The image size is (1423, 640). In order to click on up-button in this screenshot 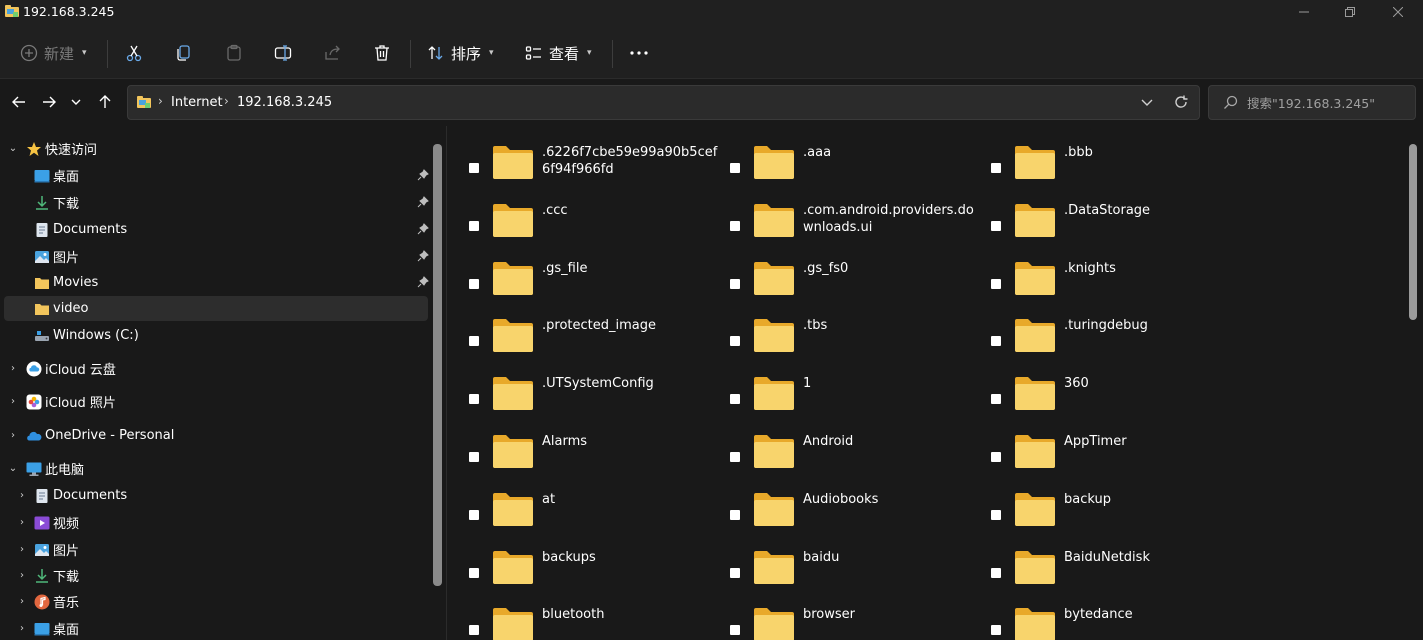, I will do `click(105, 103)`.